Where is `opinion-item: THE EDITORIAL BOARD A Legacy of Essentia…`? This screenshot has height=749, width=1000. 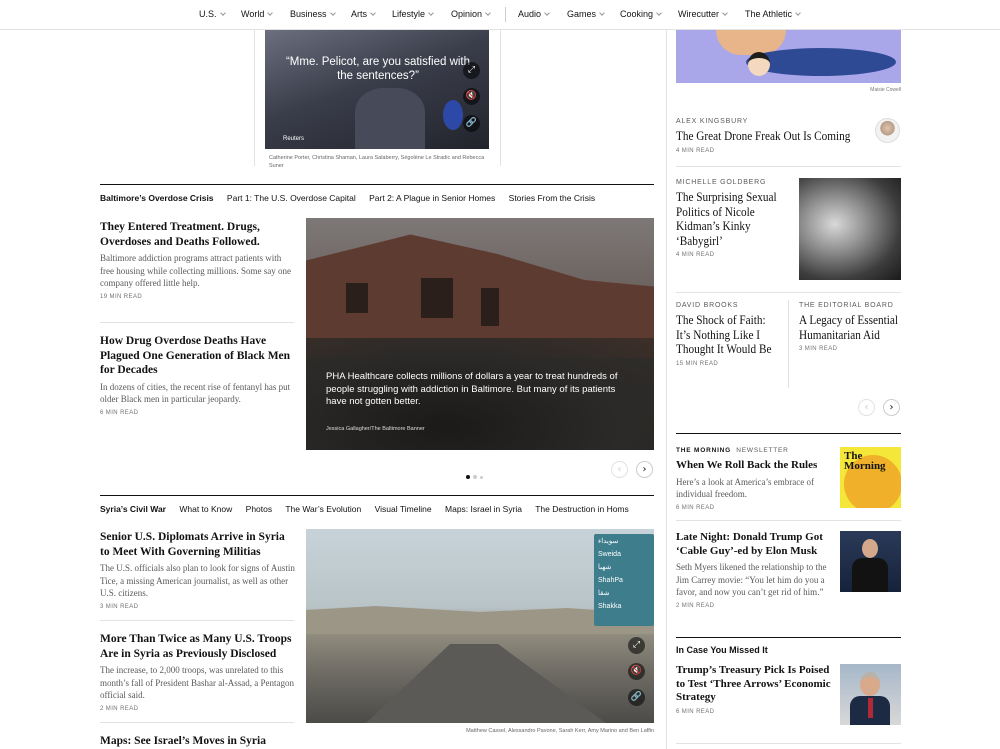 opinion-item: THE EDITORIAL BOARD A Legacy of Essentia… is located at coordinates (850, 327).